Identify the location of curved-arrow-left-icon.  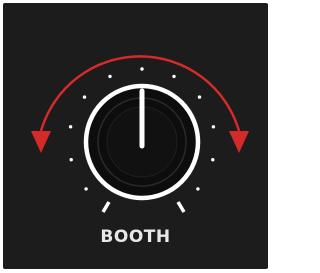
(41, 142).